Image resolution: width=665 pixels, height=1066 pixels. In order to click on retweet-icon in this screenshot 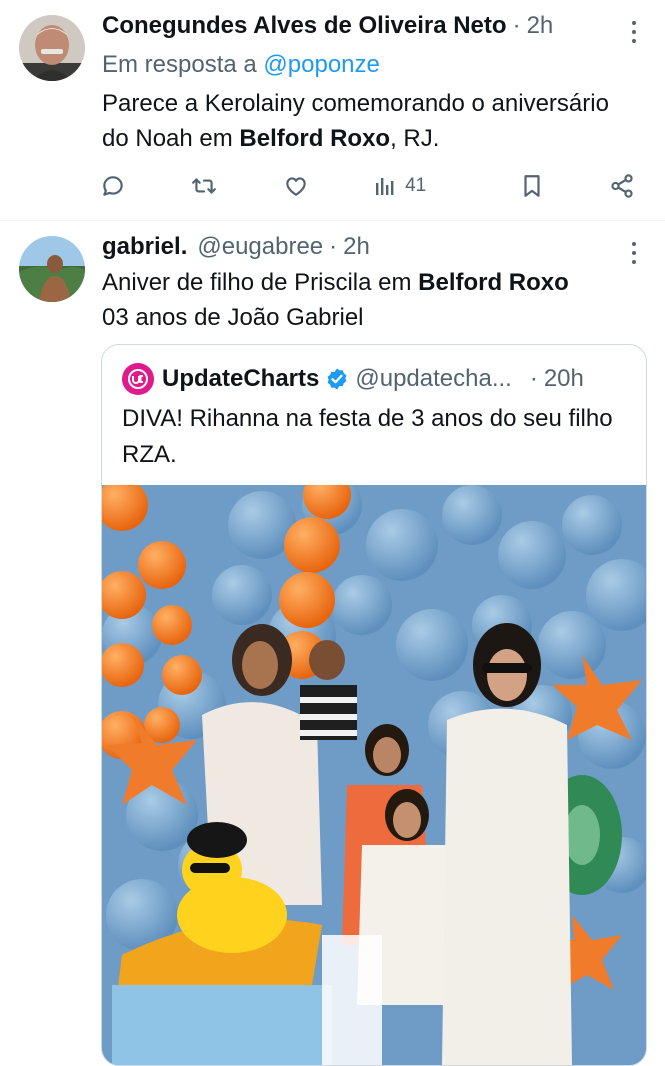, I will do `click(204, 186)`.